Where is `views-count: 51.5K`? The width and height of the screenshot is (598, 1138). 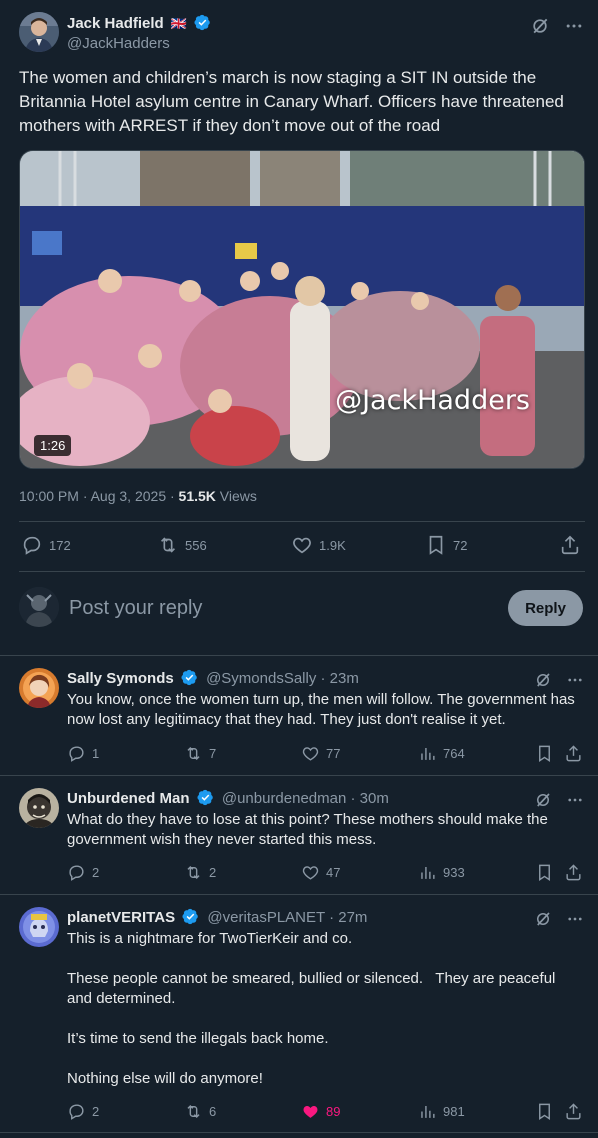
views-count: 51.5K is located at coordinates (197, 496).